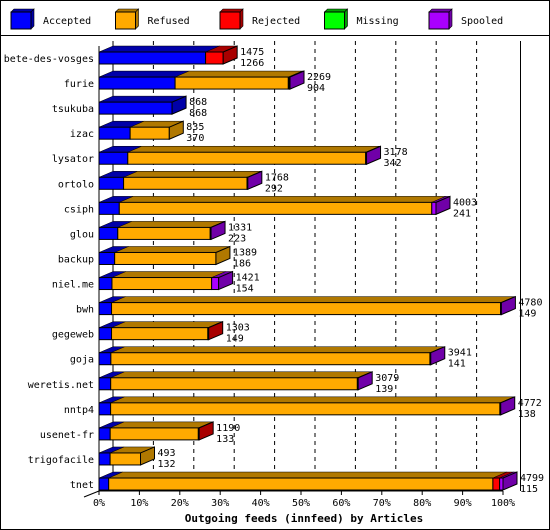 This screenshot has width=550, height=530. Describe the element at coordinates (228, 428) in the screenshot. I see `offered-label: 1190` at that location.